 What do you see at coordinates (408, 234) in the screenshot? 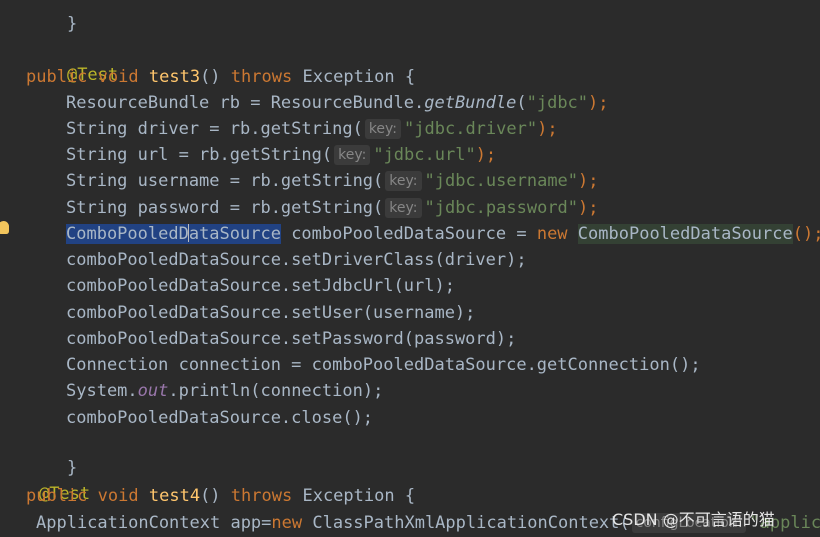
I see `code-text: comboPooledDataSource =` at bounding box center [408, 234].